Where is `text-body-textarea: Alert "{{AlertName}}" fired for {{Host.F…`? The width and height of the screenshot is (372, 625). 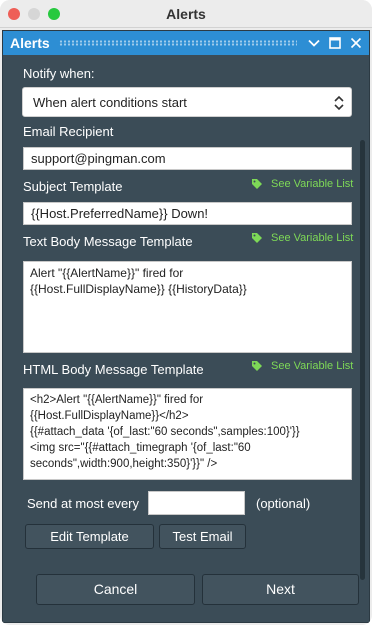 text-body-textarea: Alert "{{AlertName}}" fired for {{Host.F… is located at coordinates (187, 307).